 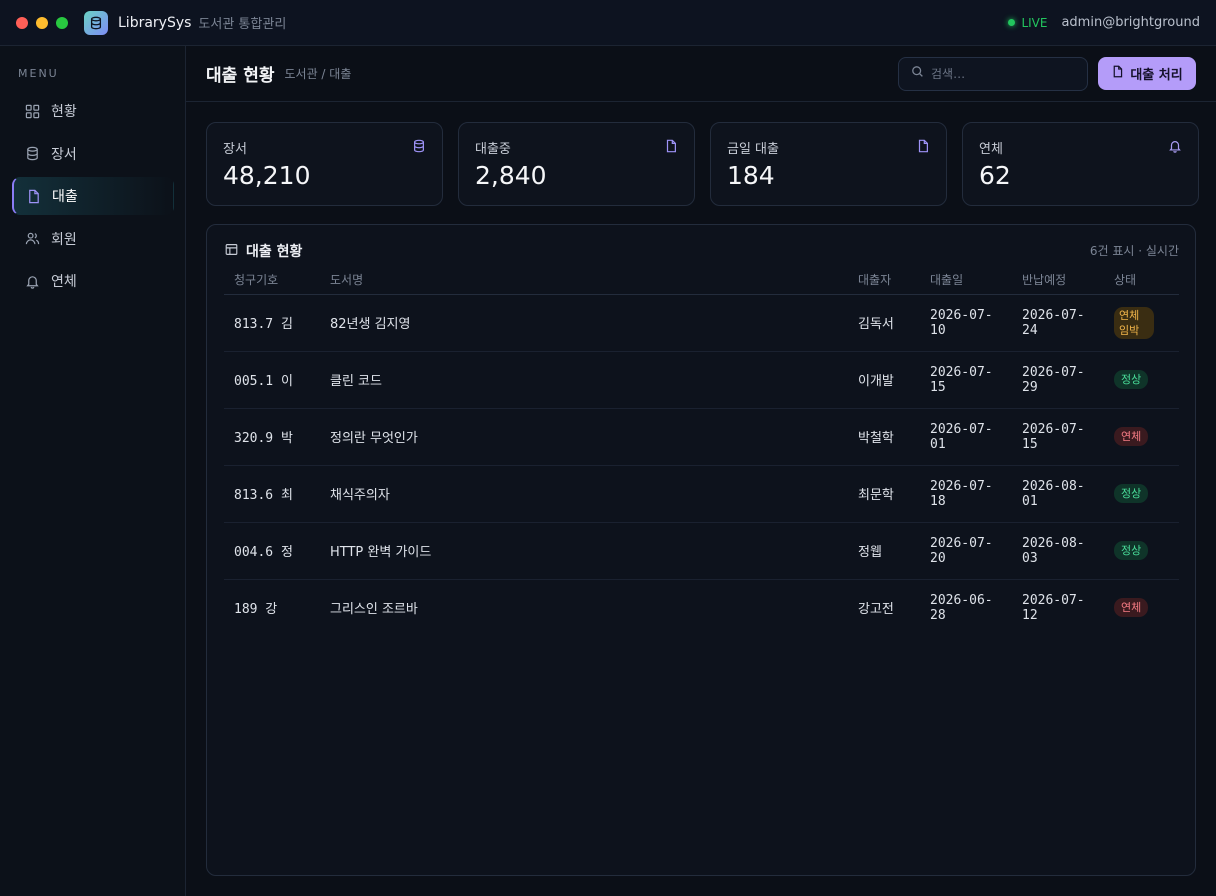 What do you see at coordinates (96, 22) in the screenshot?
I see `app-logo-icon` at bounding box center [96, 22].